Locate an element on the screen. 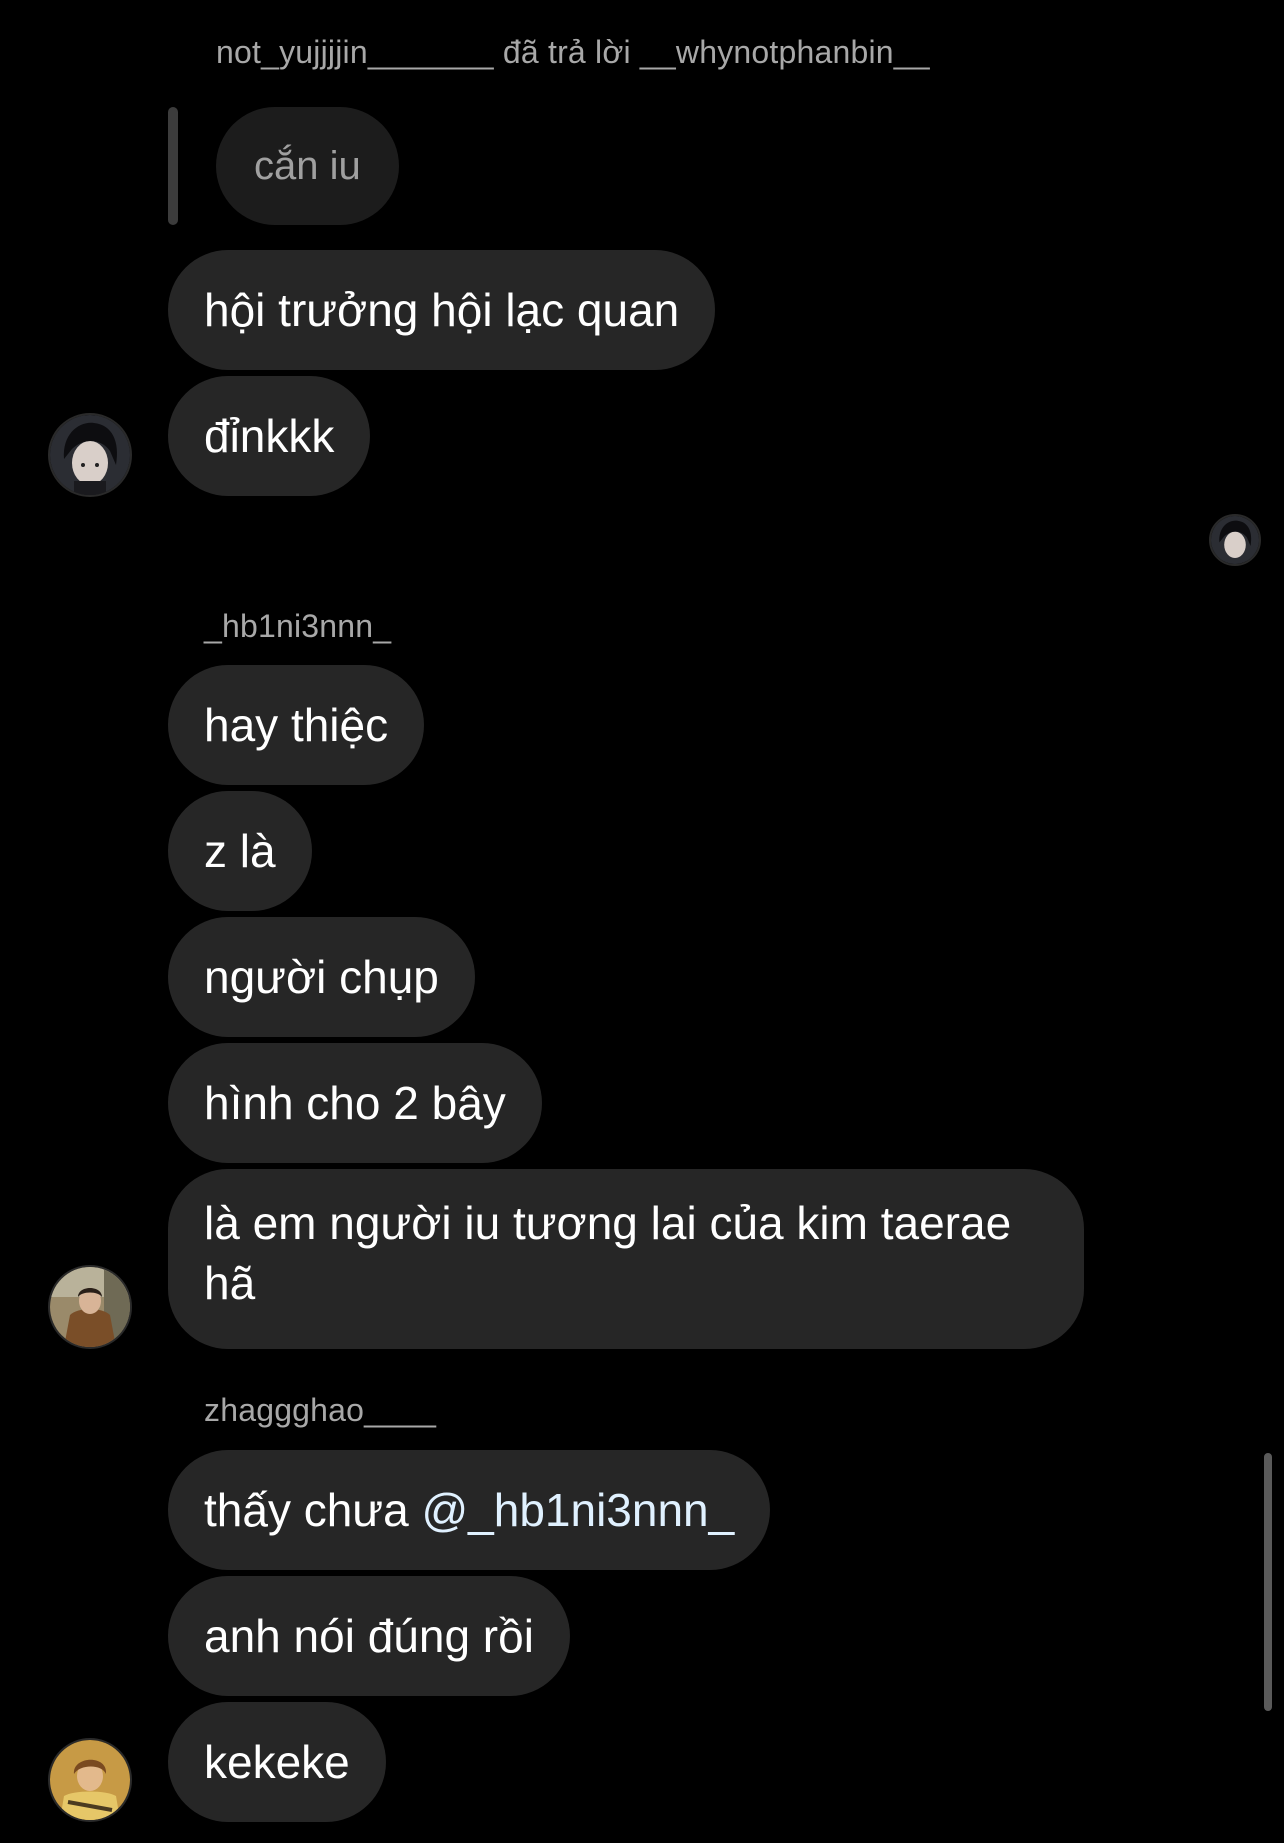  message-bubble: đỉnkkk is located at coordinates (269, 436).